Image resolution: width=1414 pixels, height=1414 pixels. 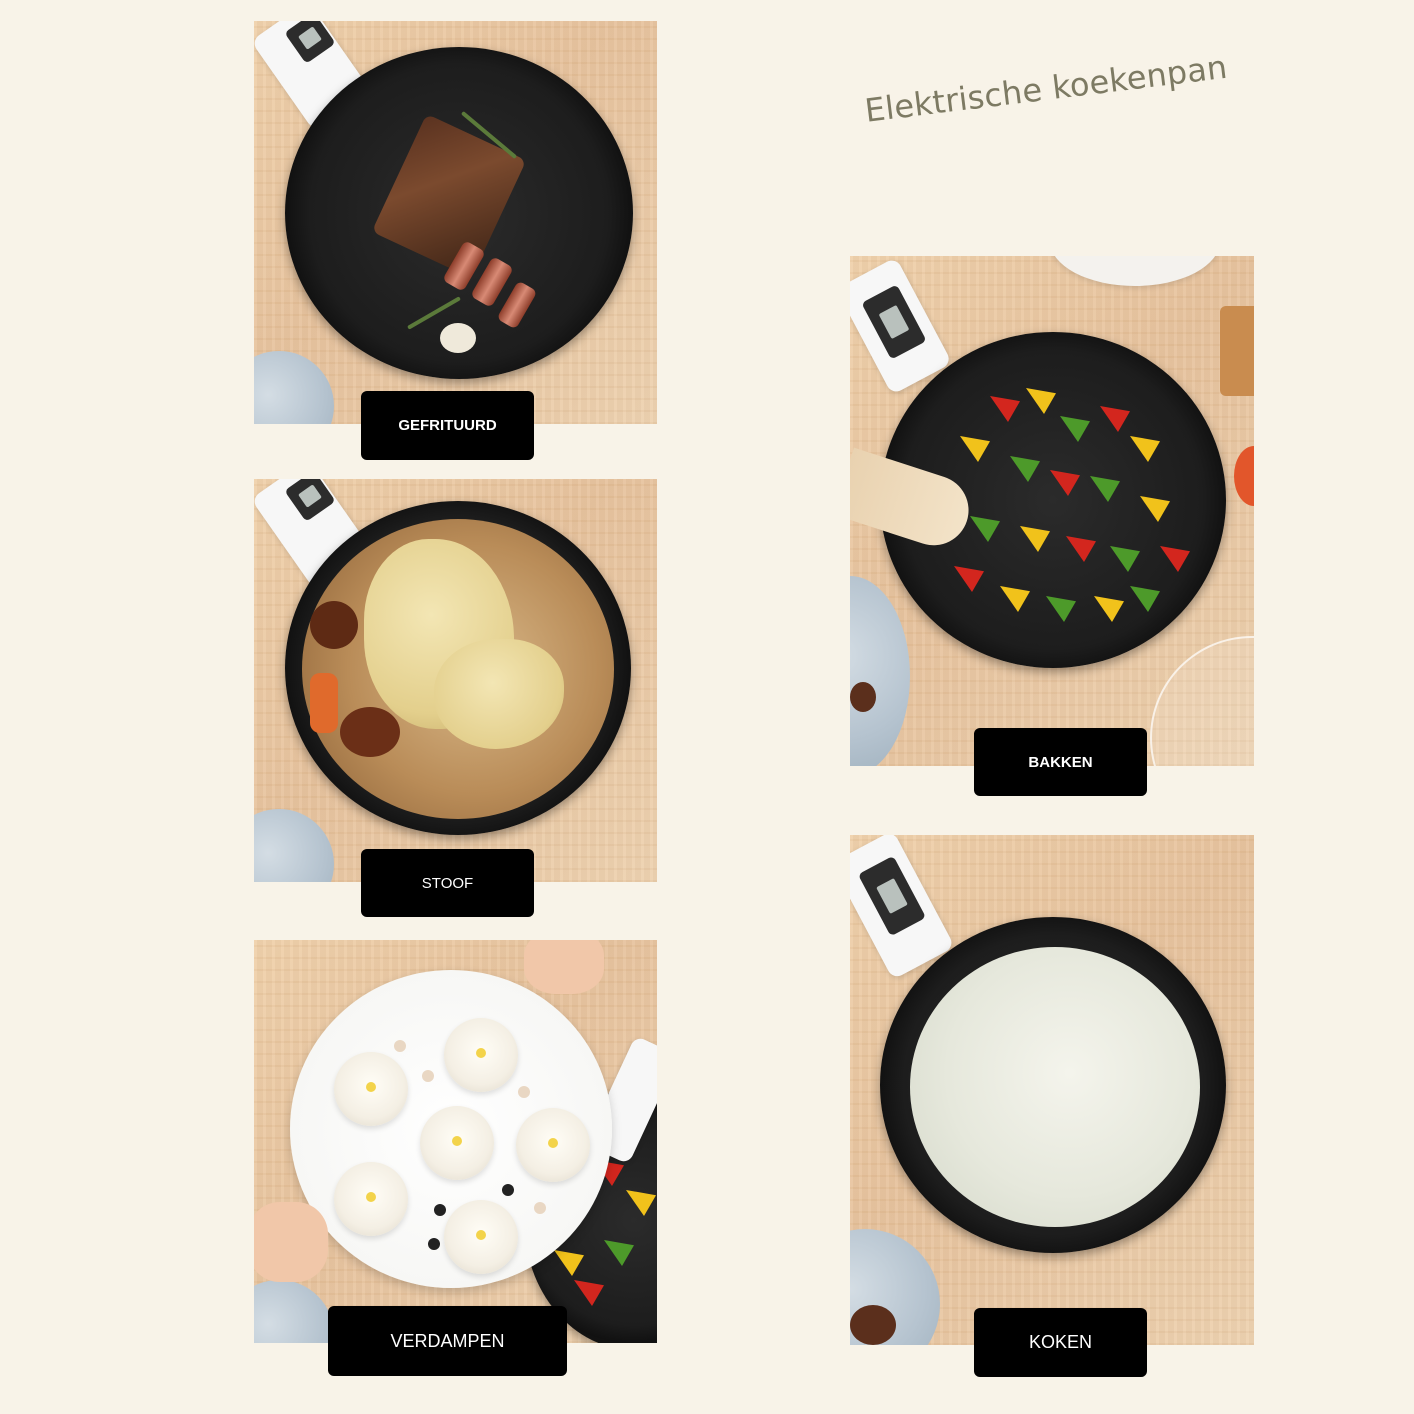 I want to click on tile-stew, so click(x=455, y=680).